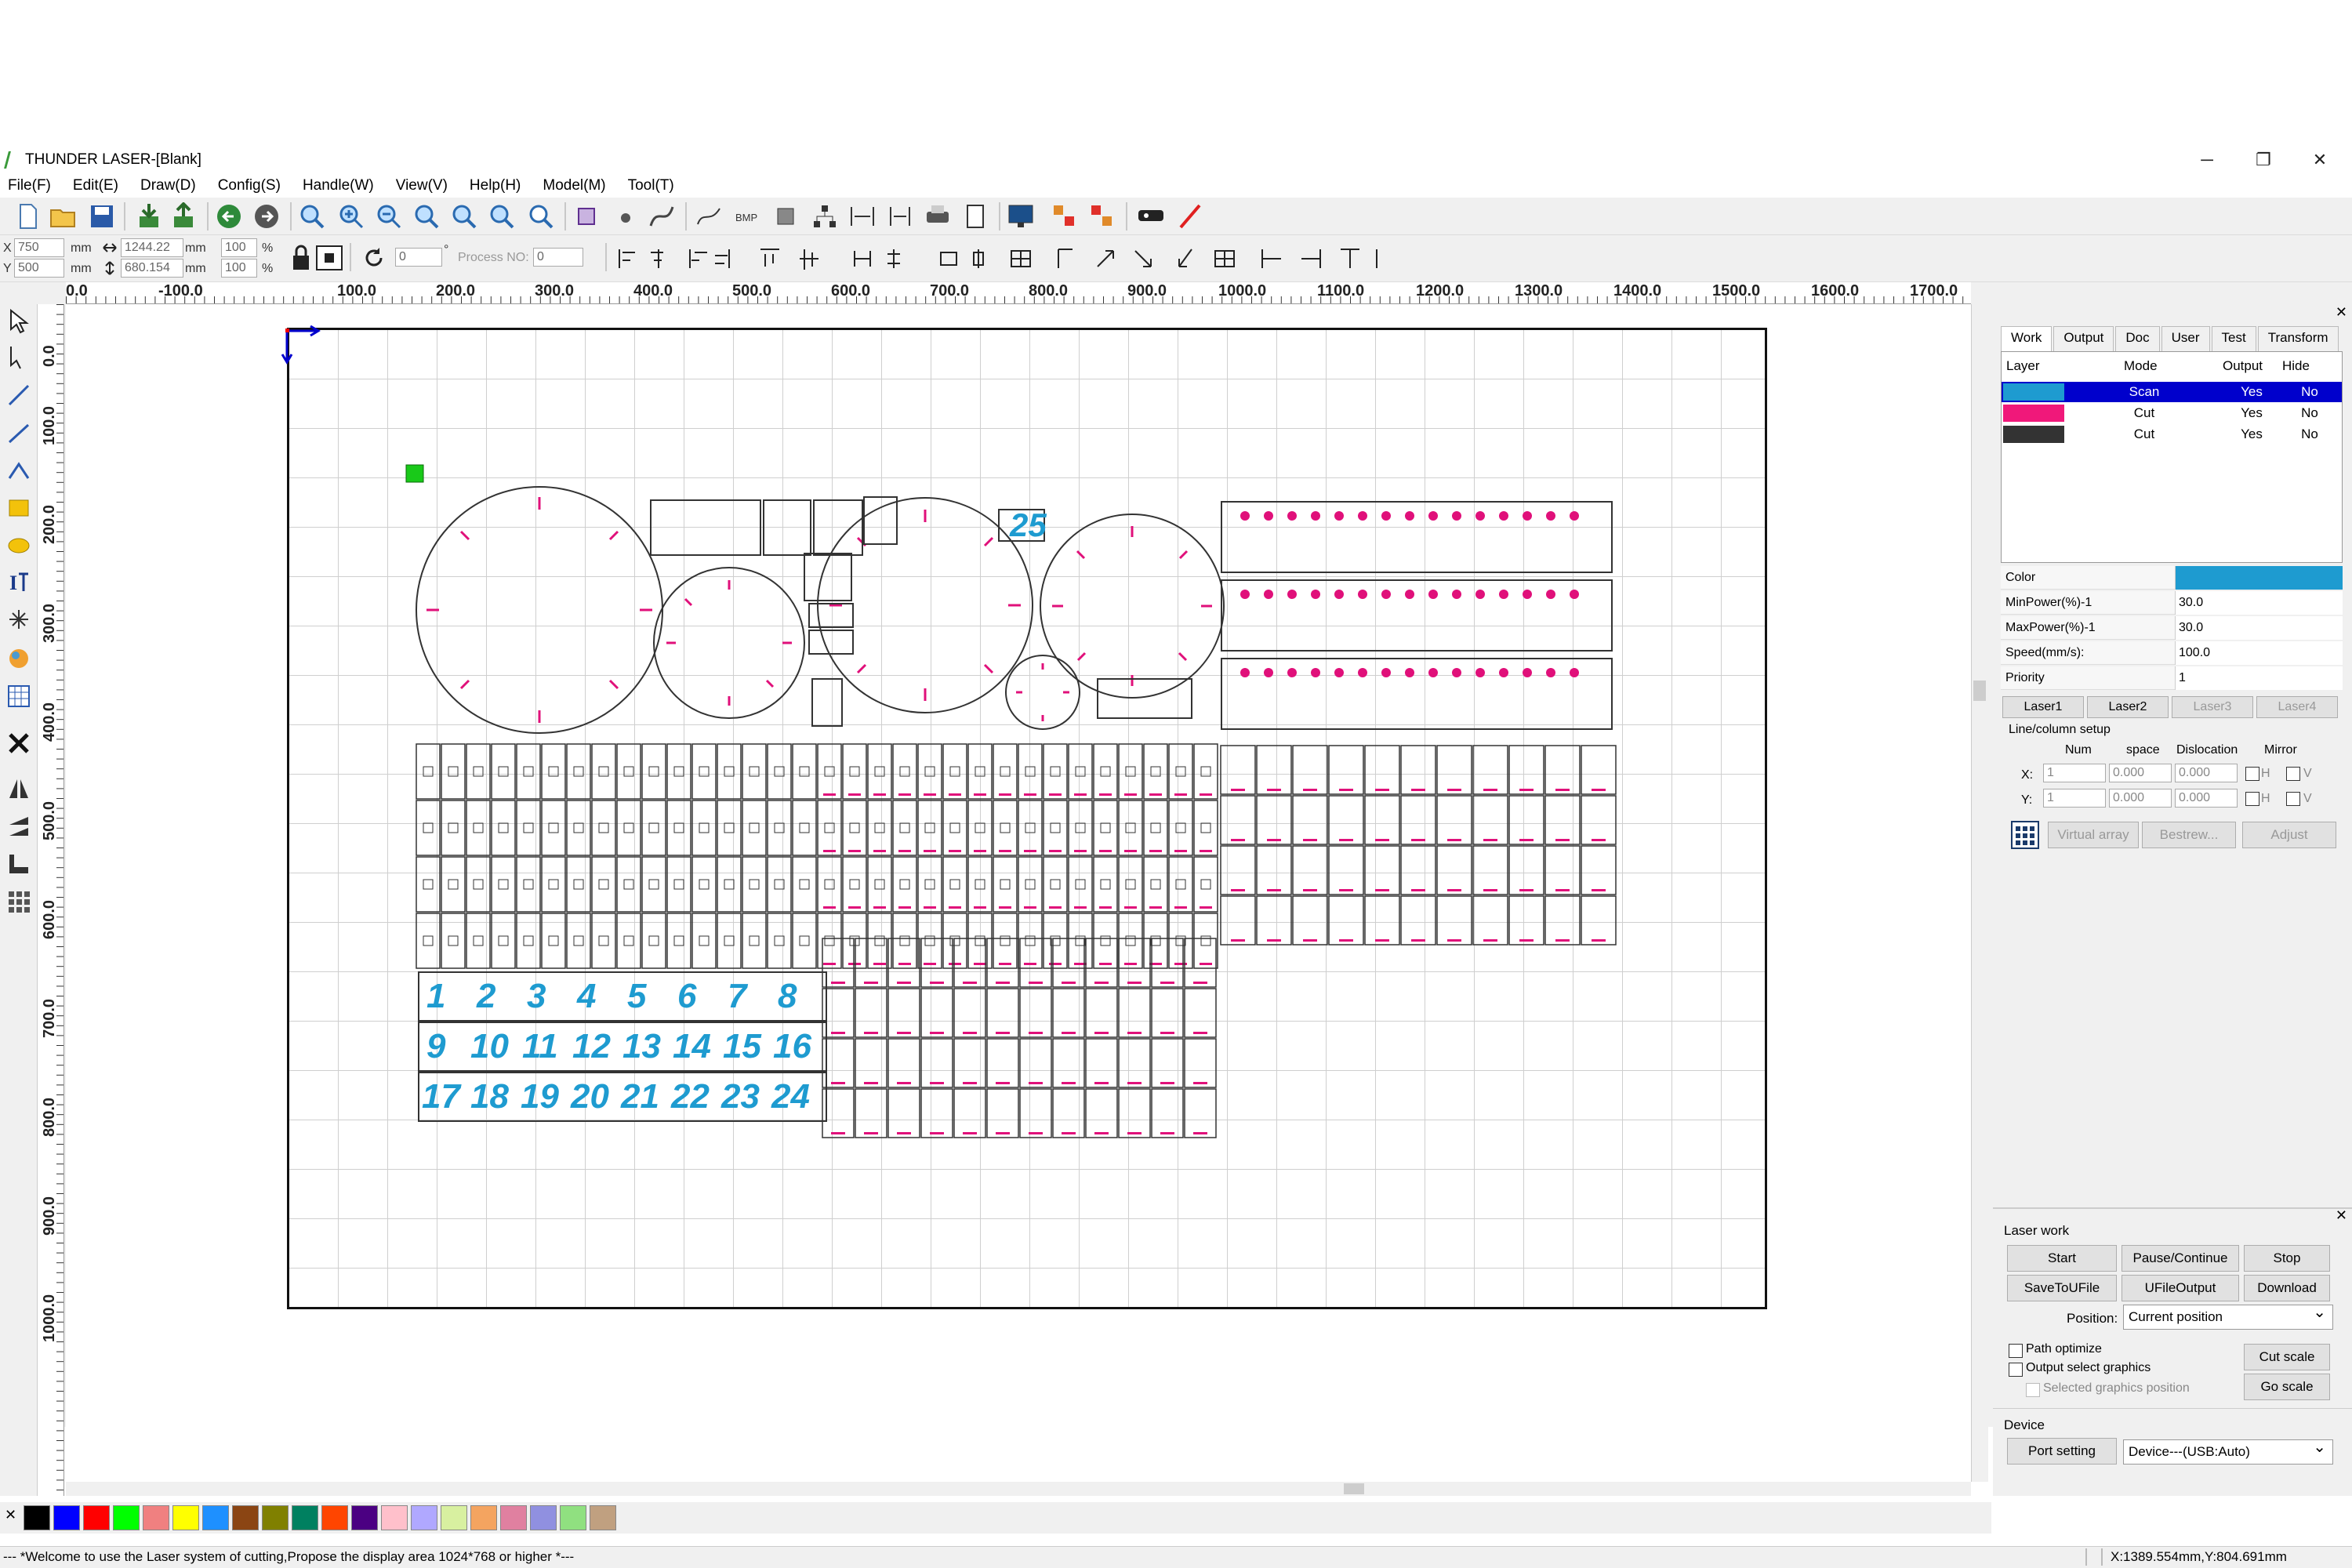 The height and width of the screenshot is (1568, 2352). I want to click on angle-field: 0, so click(418, 257).